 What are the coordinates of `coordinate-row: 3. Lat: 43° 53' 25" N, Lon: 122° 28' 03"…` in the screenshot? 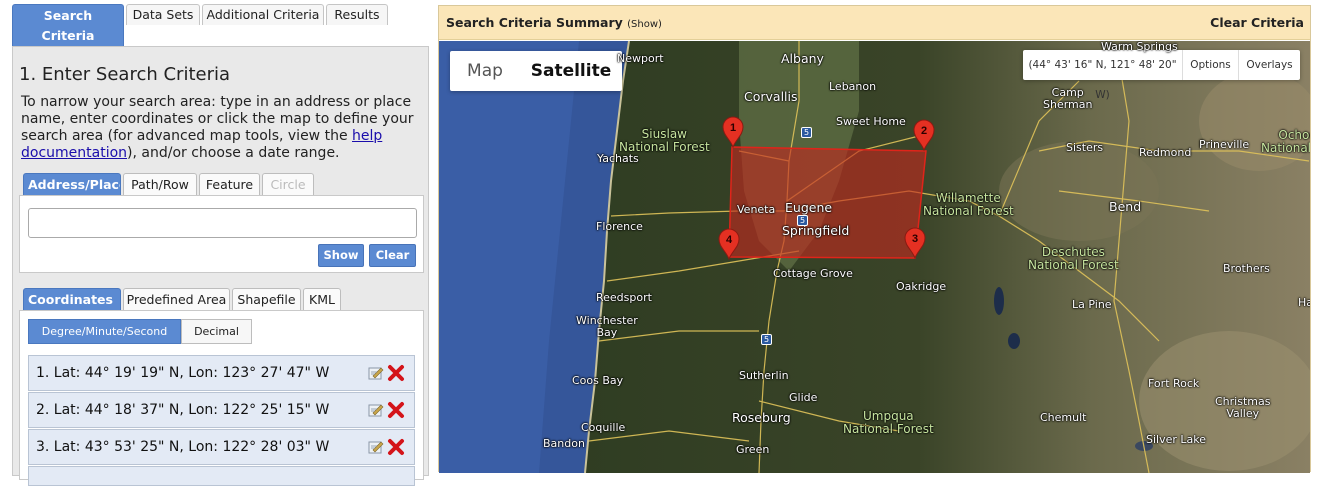 It's located at (221, 447).